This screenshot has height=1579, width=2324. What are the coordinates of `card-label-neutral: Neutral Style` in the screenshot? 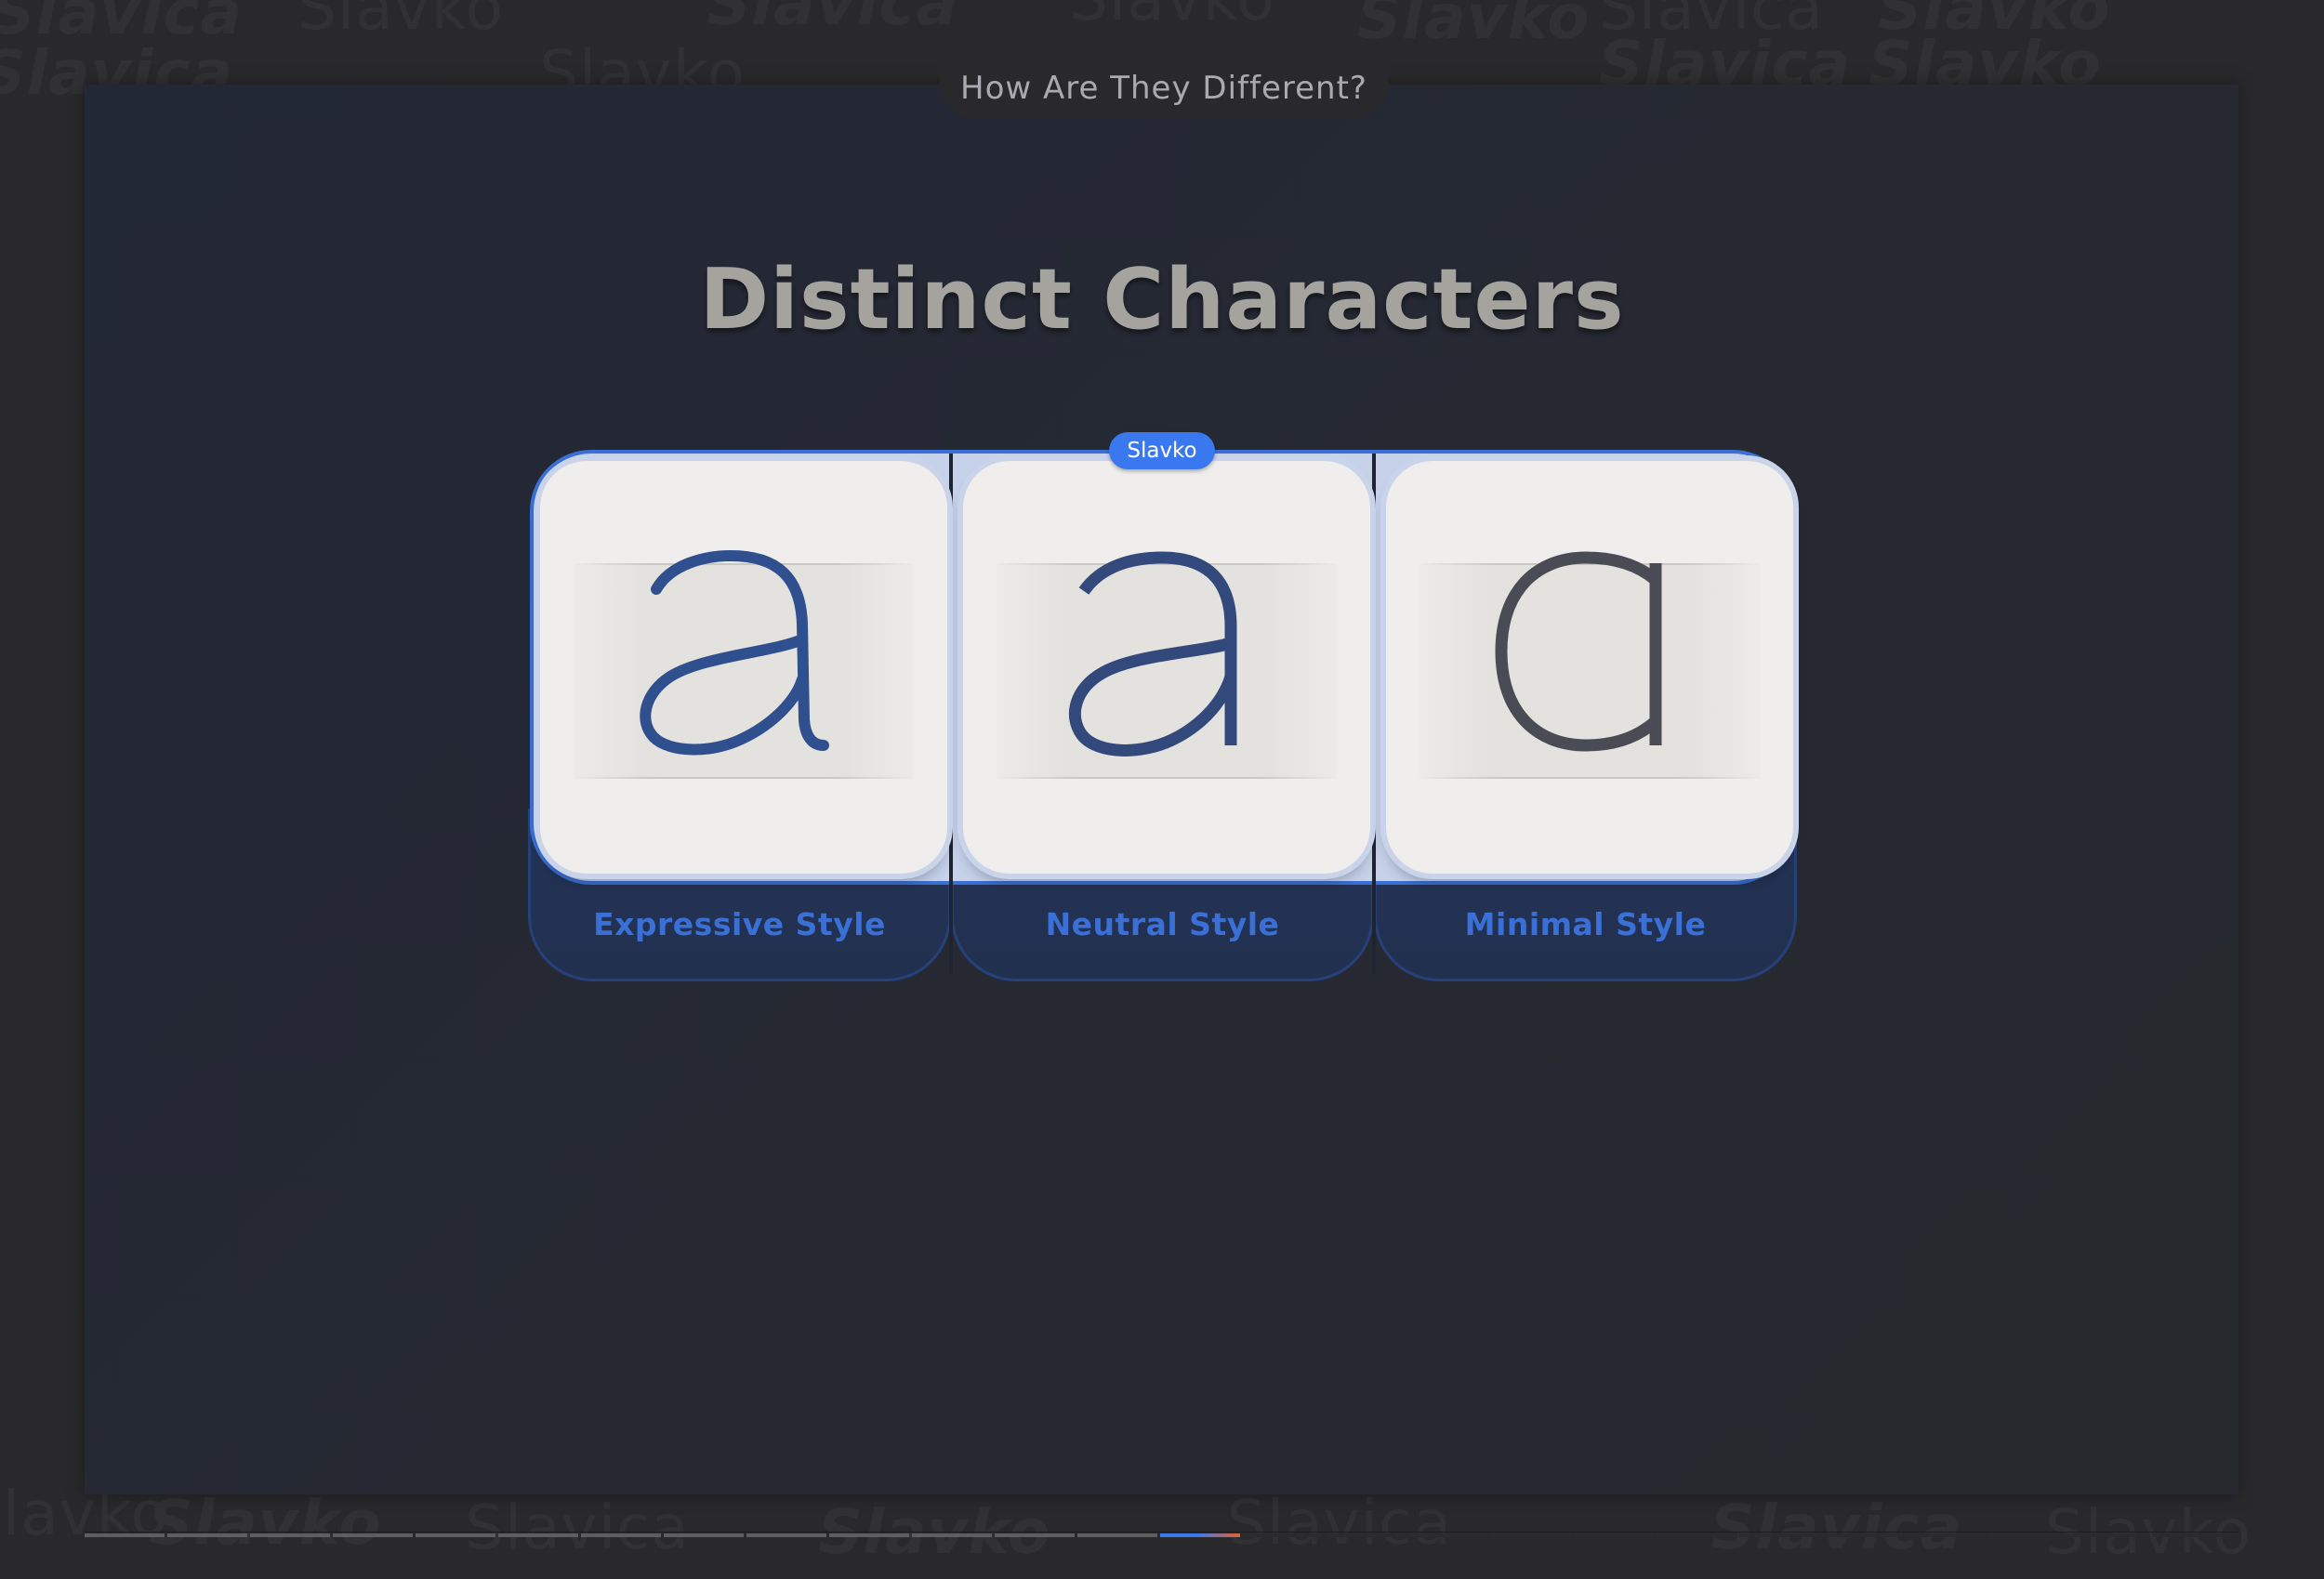 It's located at (1162, 924).